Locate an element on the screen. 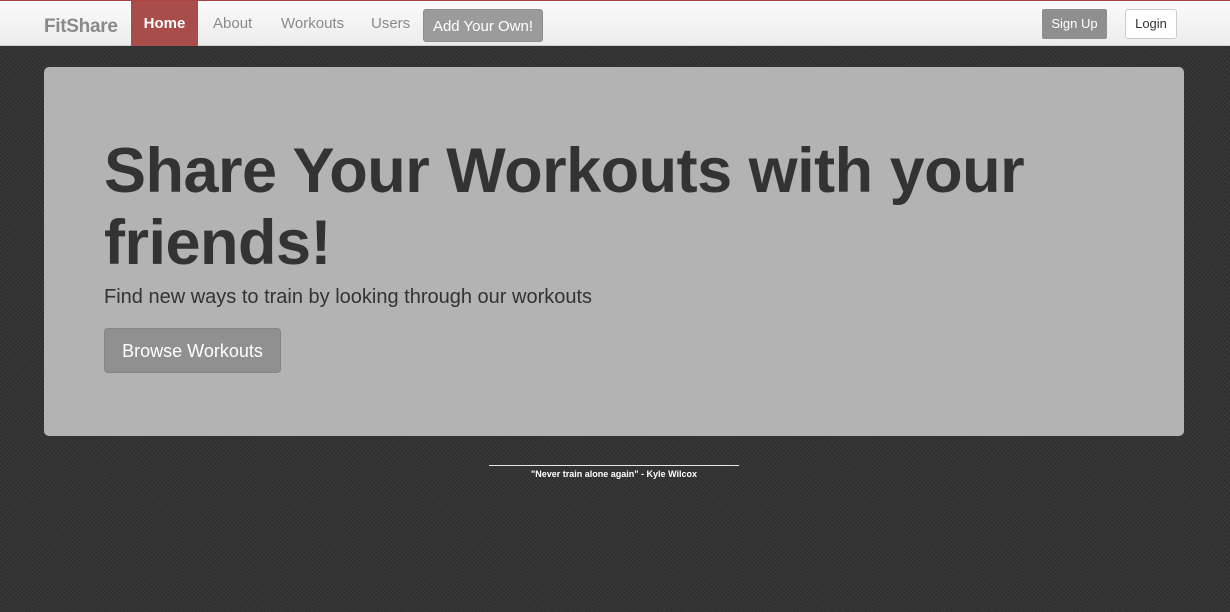 The image size is (1230, 612). login-button: Login is located at coordinates (1151, 24).